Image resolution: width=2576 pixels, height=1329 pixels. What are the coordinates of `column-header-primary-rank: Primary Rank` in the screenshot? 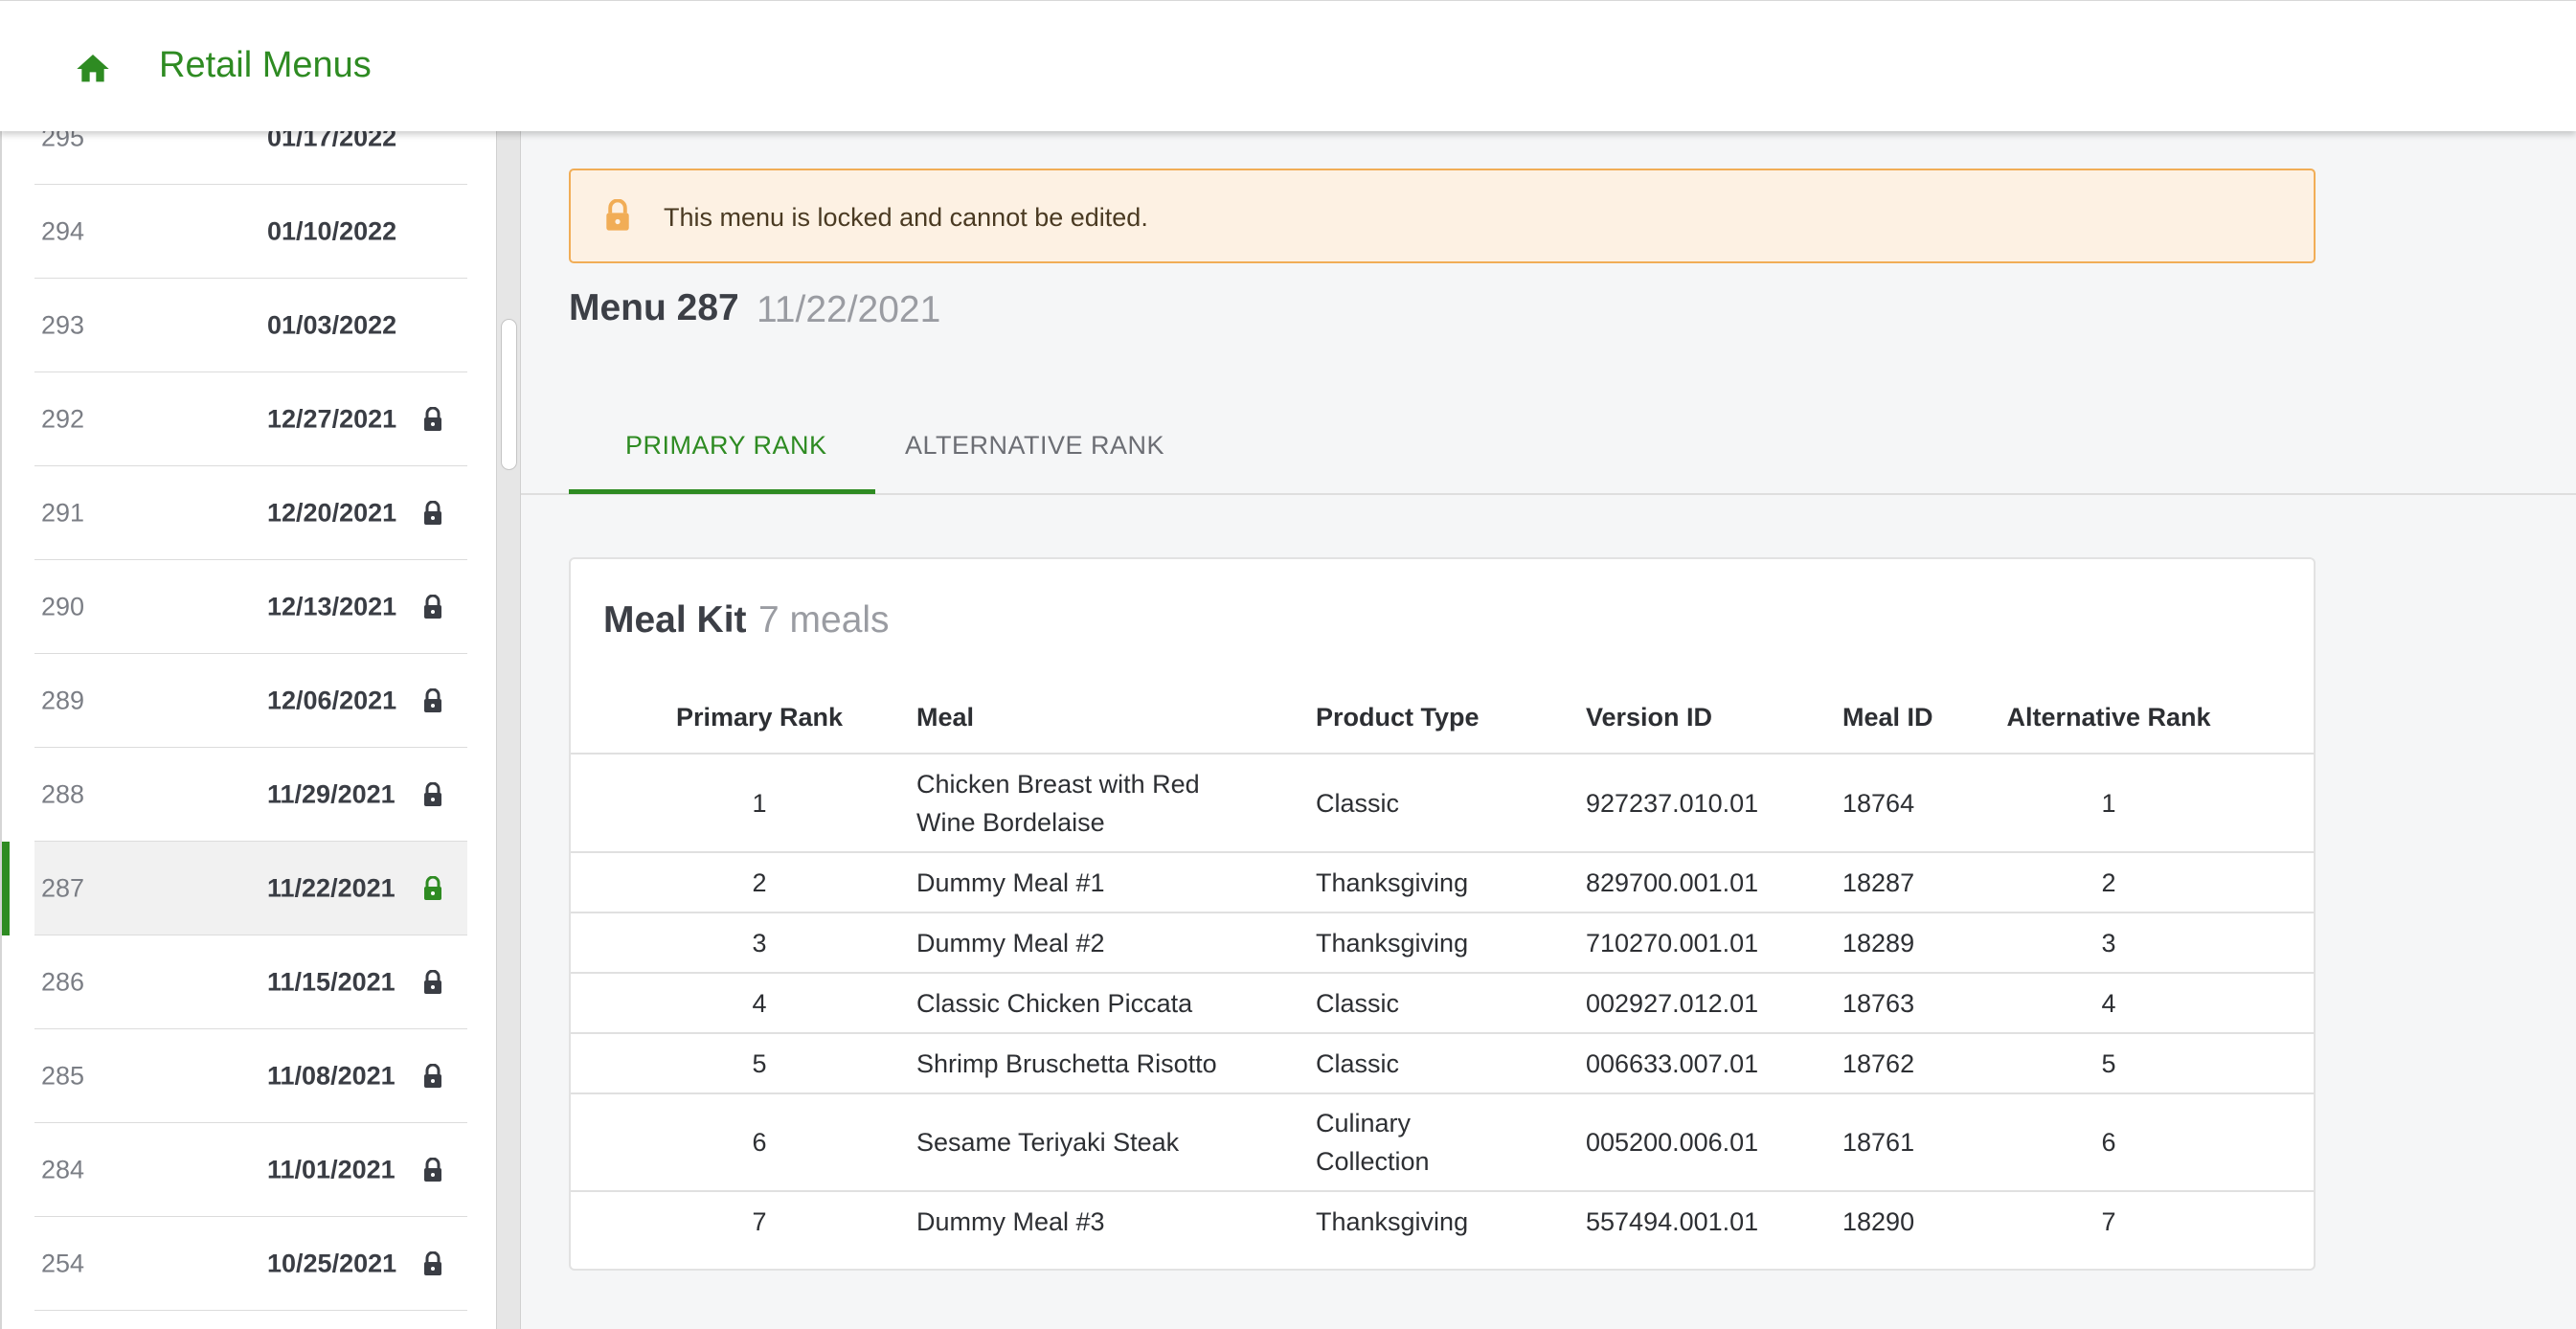 It's located at (759, 717).